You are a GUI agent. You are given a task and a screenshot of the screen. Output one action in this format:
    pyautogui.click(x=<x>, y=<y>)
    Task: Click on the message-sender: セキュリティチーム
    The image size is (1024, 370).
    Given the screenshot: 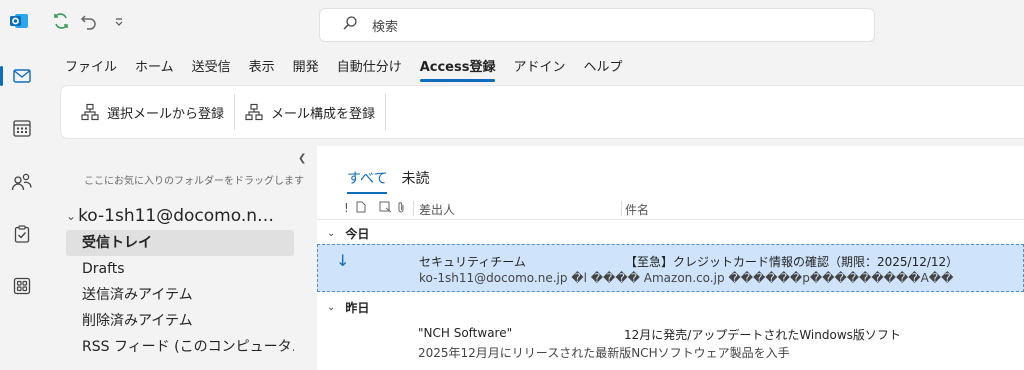 What is the action you would take?
    pyautogui.click(x=472, y=262)
    